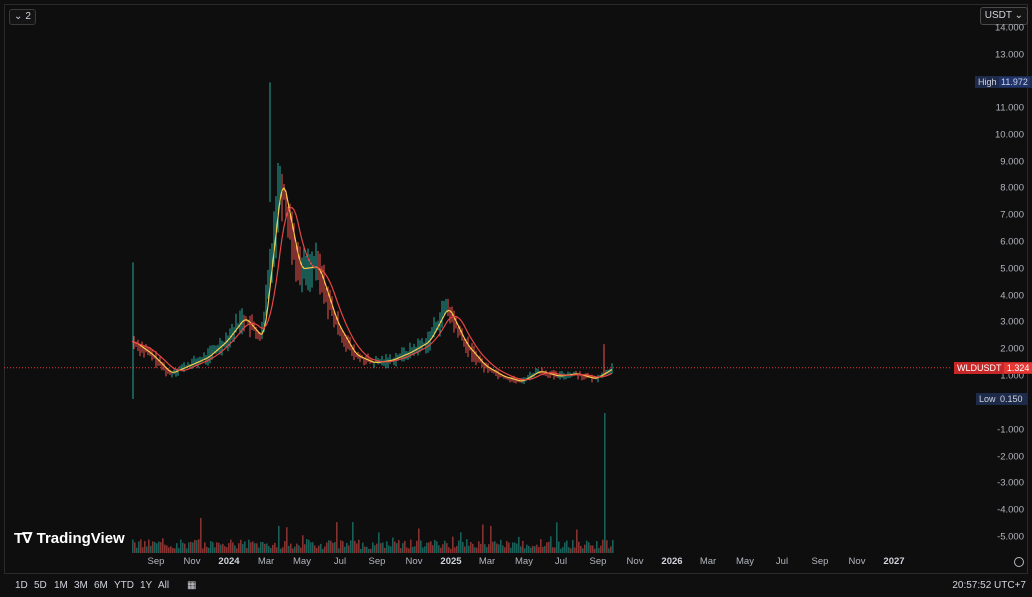  I want to click on range-button-6m: 6M, so click(101, 585).